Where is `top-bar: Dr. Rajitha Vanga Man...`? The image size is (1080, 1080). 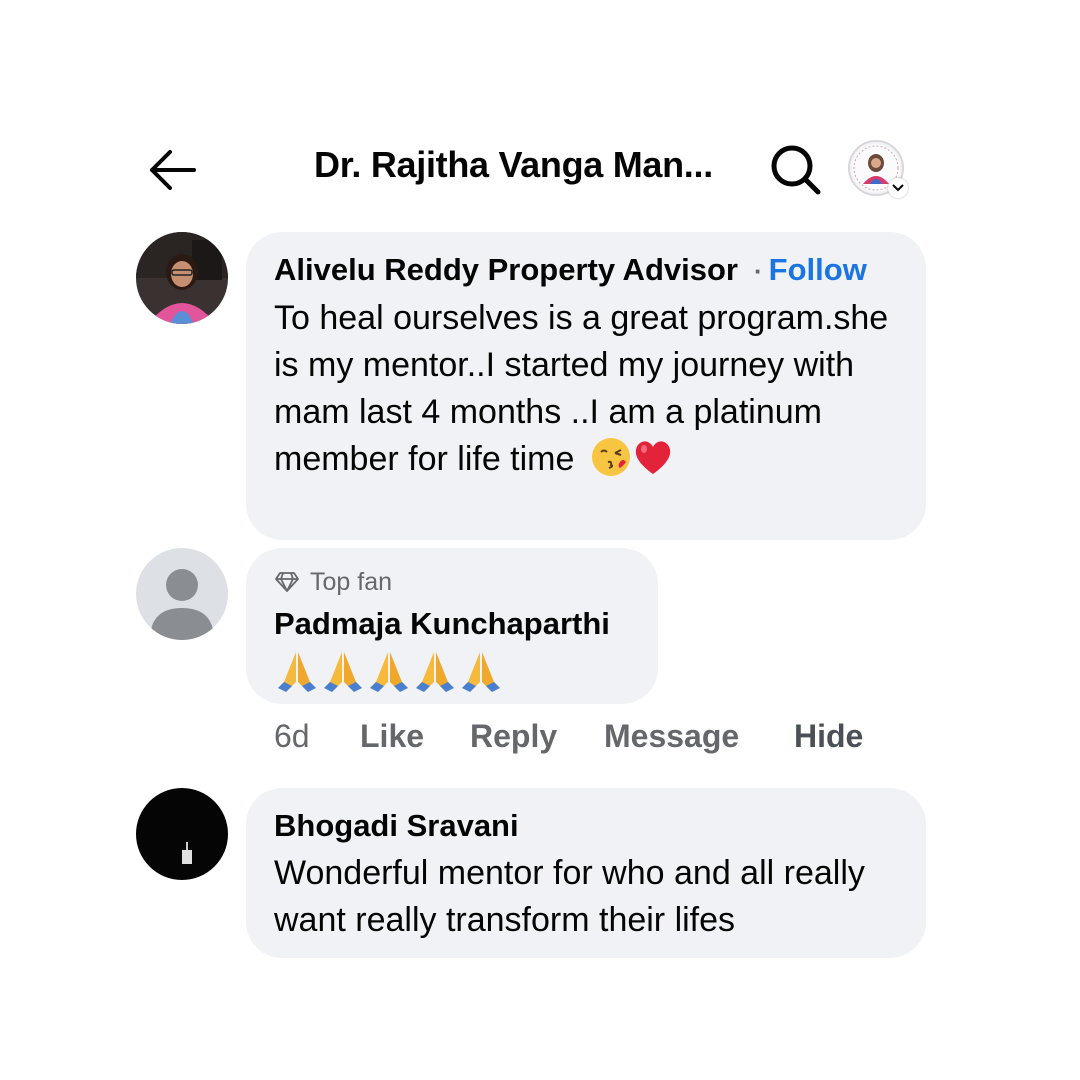
top-bar: Dr. Rajitha Vanga Man... is located at coordinates (540, 170).